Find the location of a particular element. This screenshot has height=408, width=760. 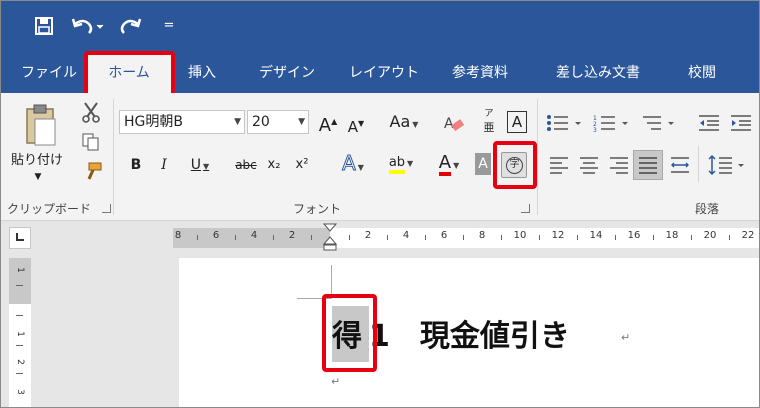

tab-mailings: 差し込み文書 is located at coordinates (598, 73).